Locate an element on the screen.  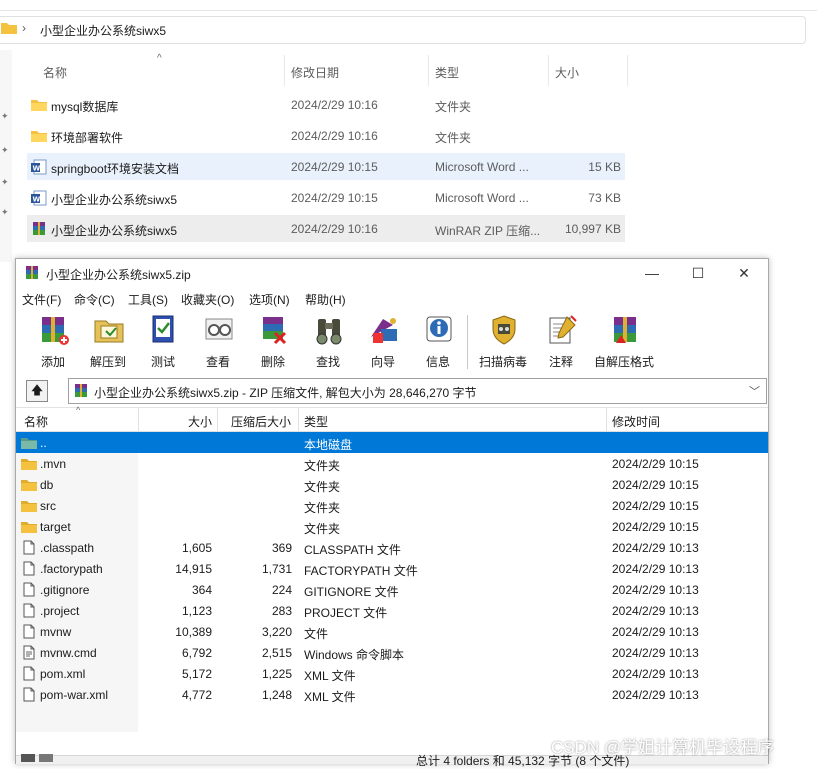
add-button: 添加 is located at coordinates (53, 342).